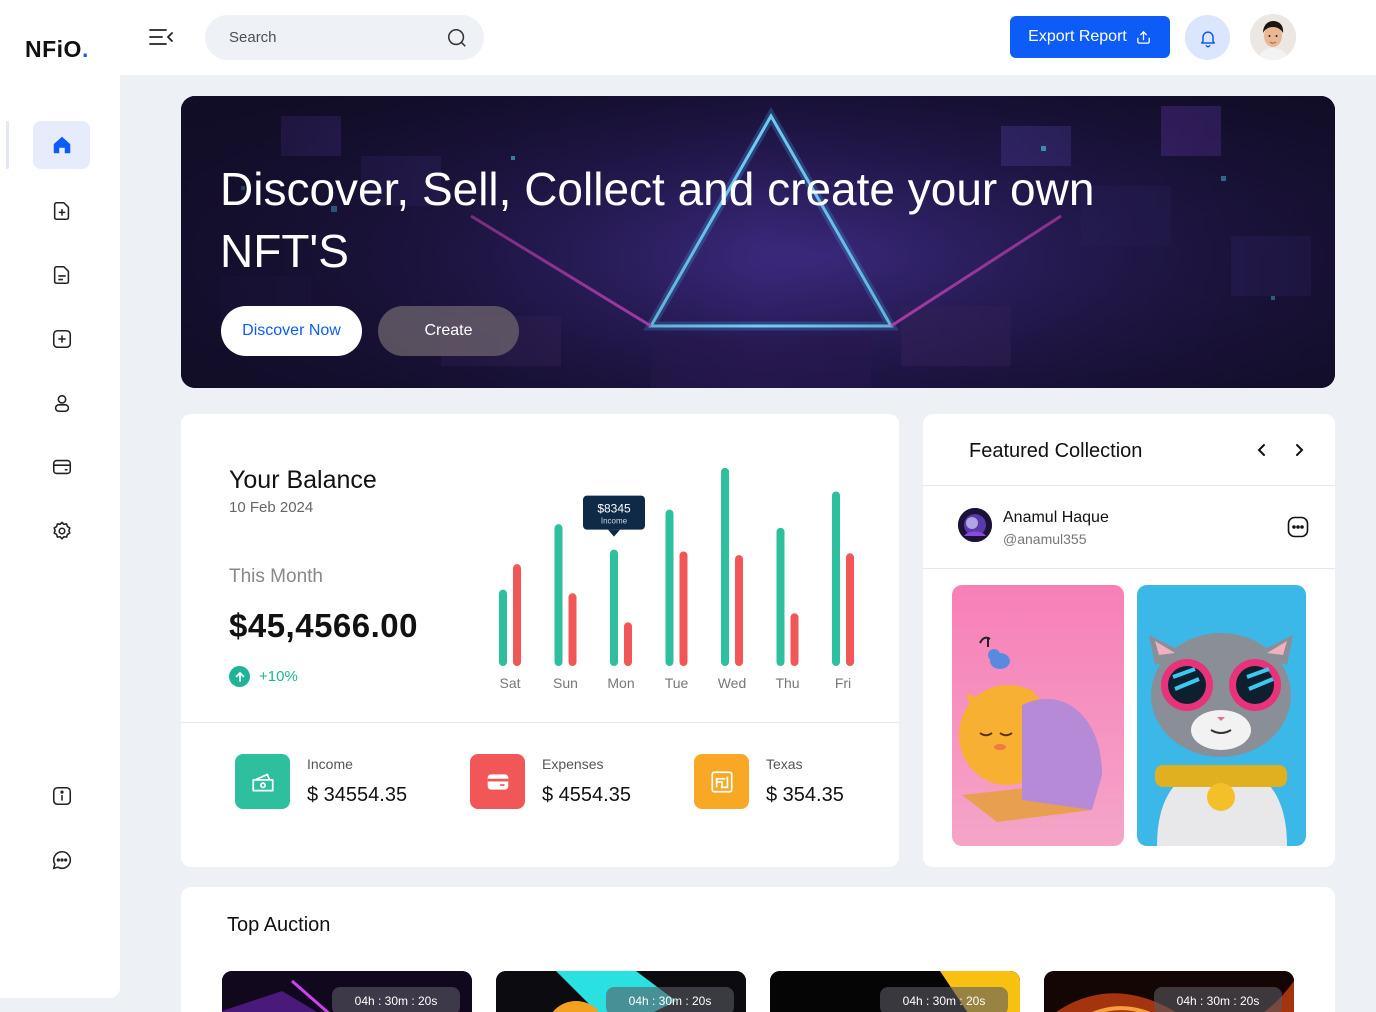 This screenshot has height=1012, width=1376. Describe the element at coordinates (291, 331) in the screenshot. I see `discover-now-button: Discover Now` at that location.